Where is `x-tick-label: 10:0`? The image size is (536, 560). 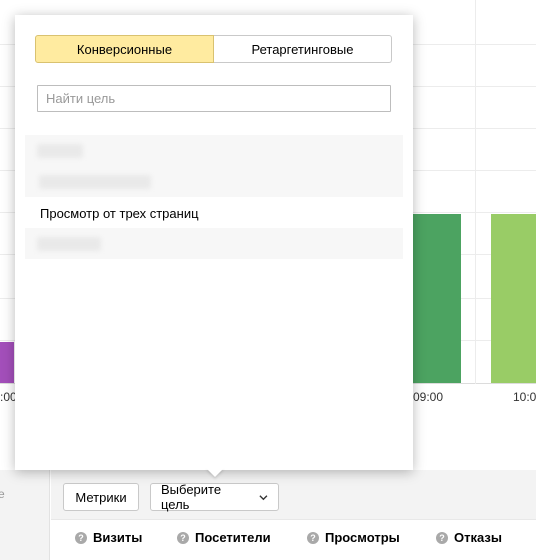
x-tick-label: 10:0 is located at coordinates (524, 397).